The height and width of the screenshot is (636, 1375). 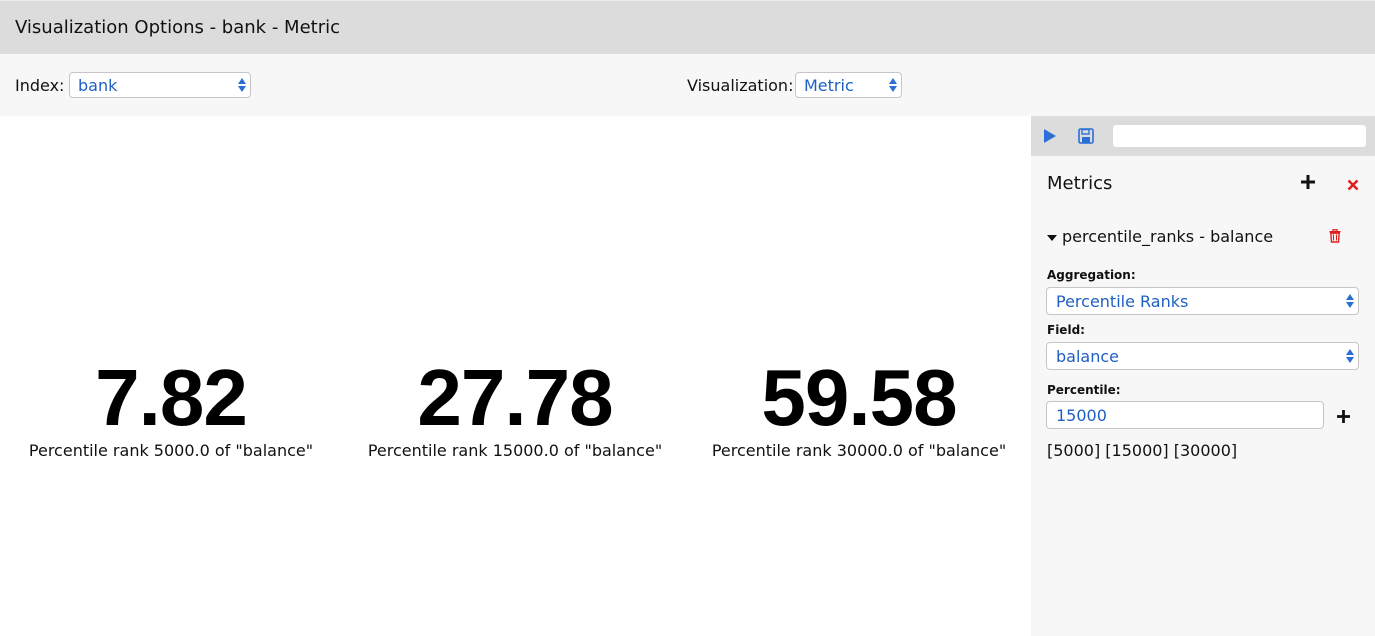 What do you see at coordinates (1353, 185) in the screenshot?
I see `close-icon` at bounding box center [1353, 185].